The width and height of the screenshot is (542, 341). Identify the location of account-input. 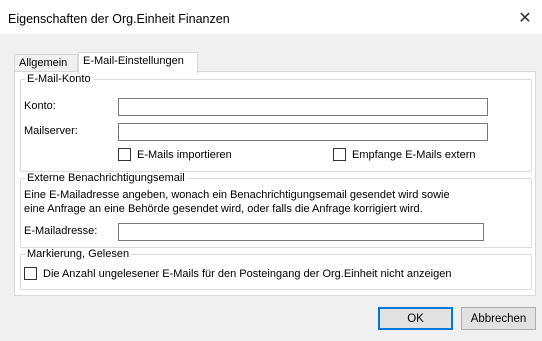
(303, 107).